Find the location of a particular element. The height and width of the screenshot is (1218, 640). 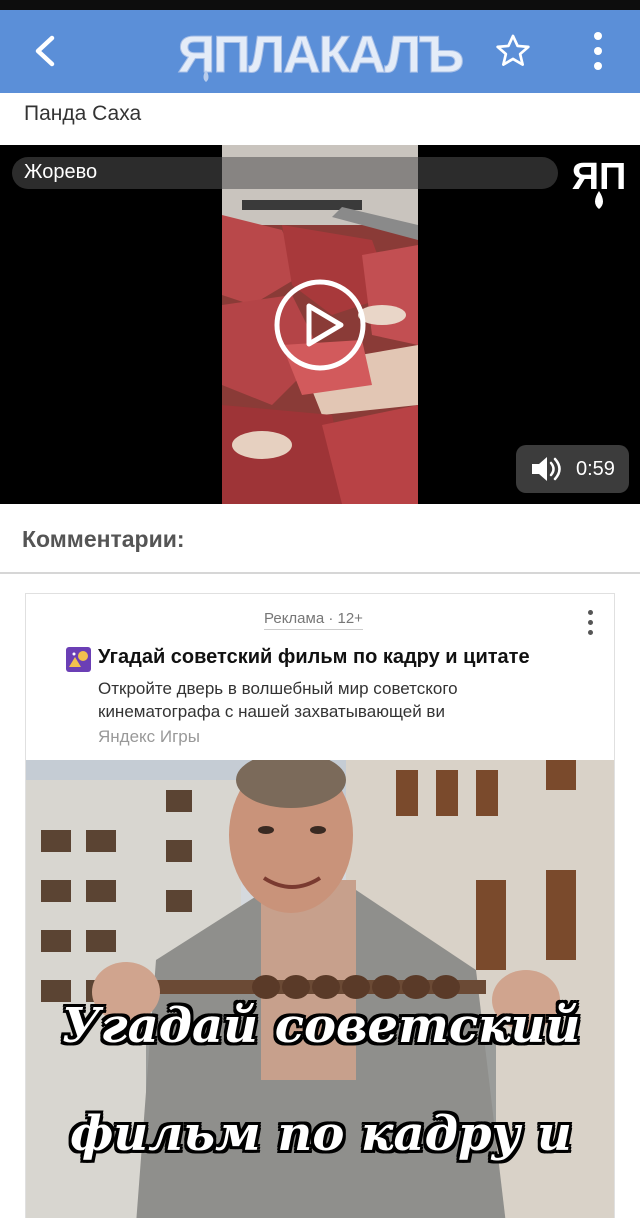

comments-heading: Комментарии: is located at coordinates (103, 539).